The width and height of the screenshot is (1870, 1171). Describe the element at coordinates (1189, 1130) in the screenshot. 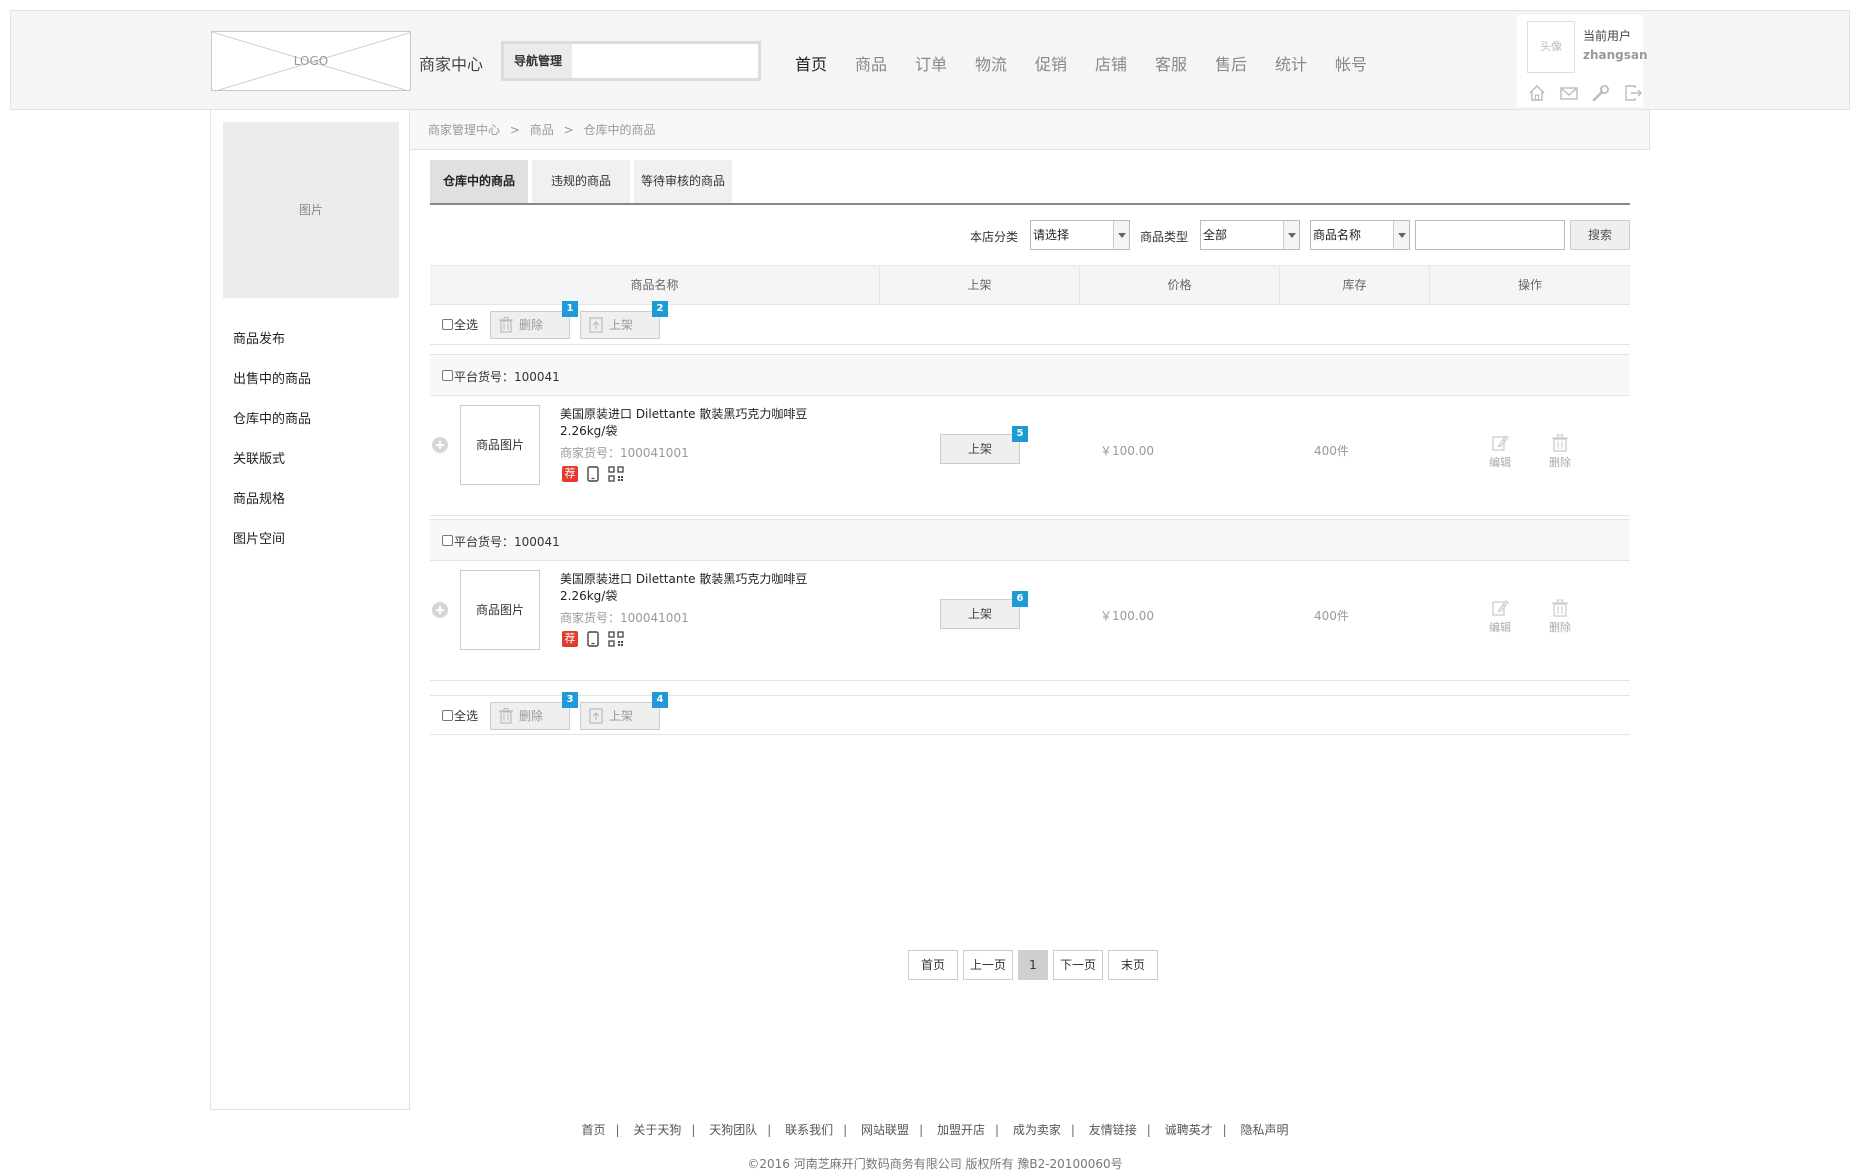

I see `footer-link-careers: 诚聘英才` at that location.